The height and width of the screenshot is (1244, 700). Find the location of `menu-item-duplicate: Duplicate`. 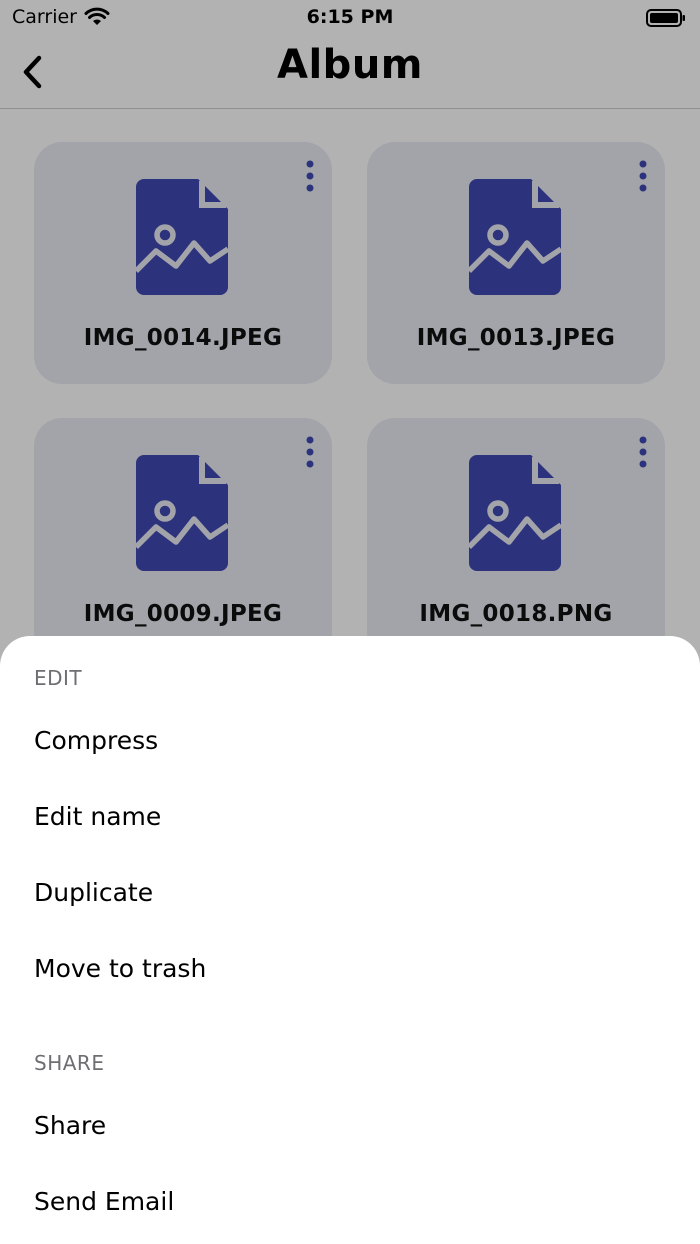

menu-item-duplicate: Duplicate is located at coordinates (93, 892).